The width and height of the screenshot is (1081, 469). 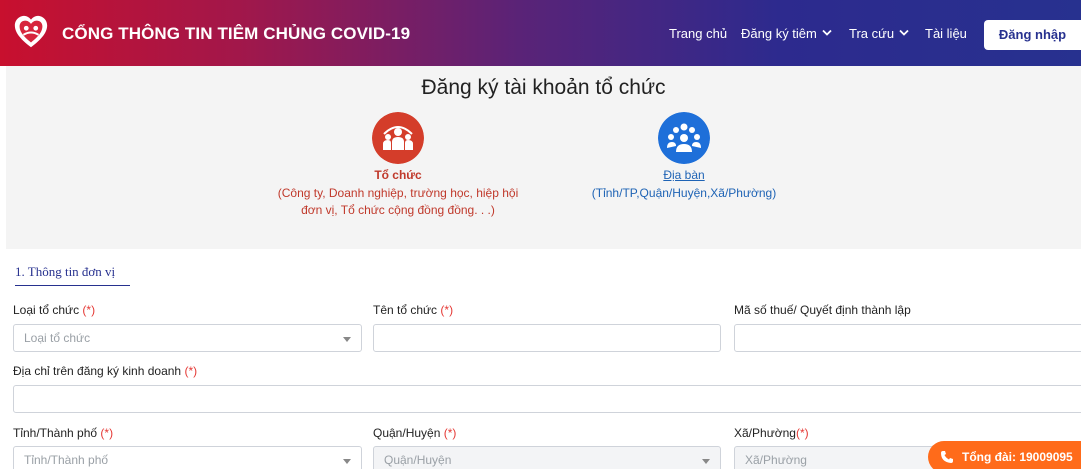 I want to click on site-title: CỔNG THÔNG TIN TIÊM CHỦNG COVID-19, so click(x=236, y=34).